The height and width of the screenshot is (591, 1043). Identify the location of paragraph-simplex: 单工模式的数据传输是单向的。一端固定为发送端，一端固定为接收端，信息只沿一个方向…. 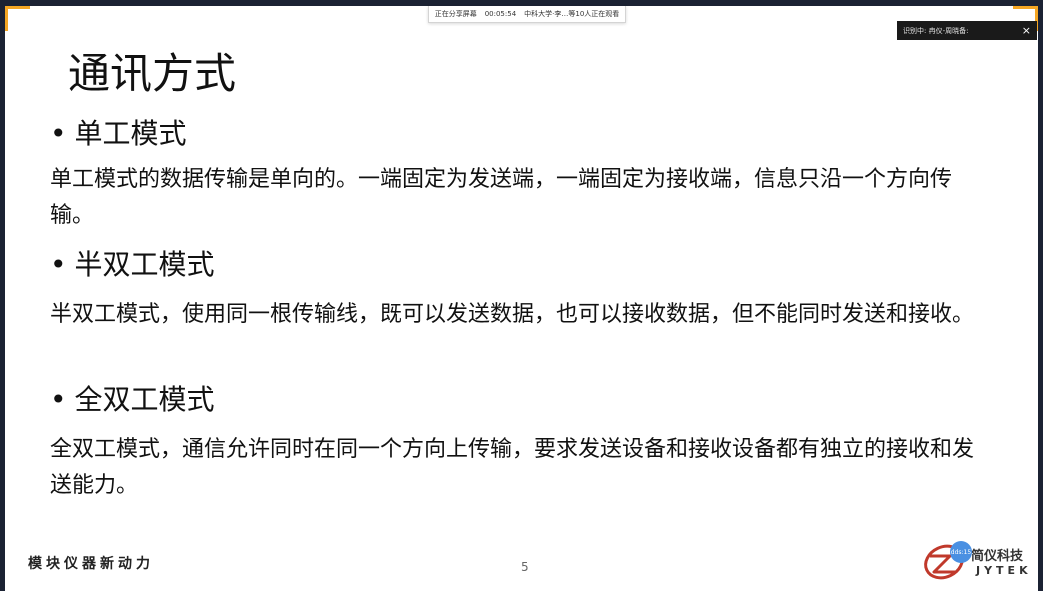
(501, 197).